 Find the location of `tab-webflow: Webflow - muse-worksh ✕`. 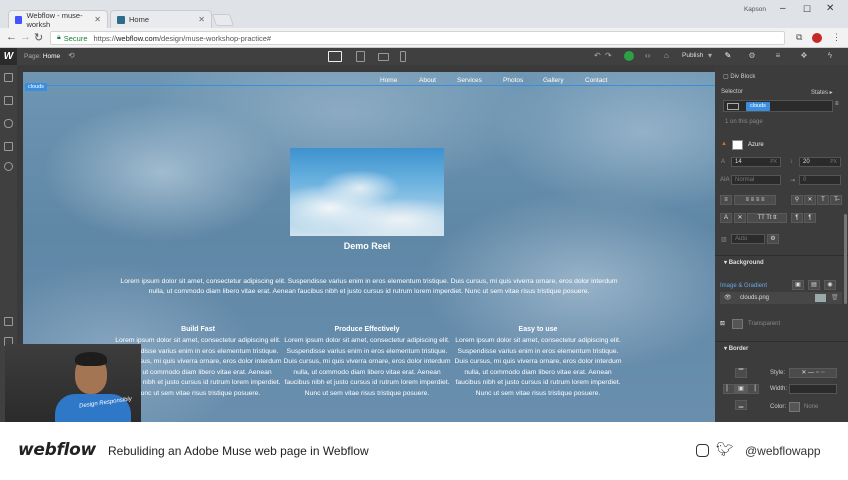

tab-webflow: Webflow - muse-worksh ✕ is located at coordinates (58, 19).